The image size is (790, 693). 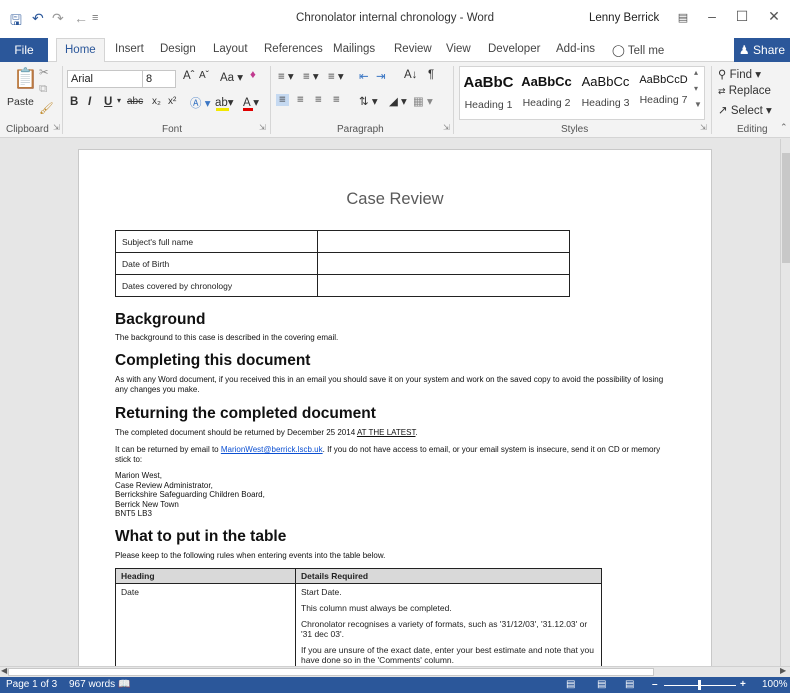 I want to click on minimize-icon: –, so click(x=712, y=16).